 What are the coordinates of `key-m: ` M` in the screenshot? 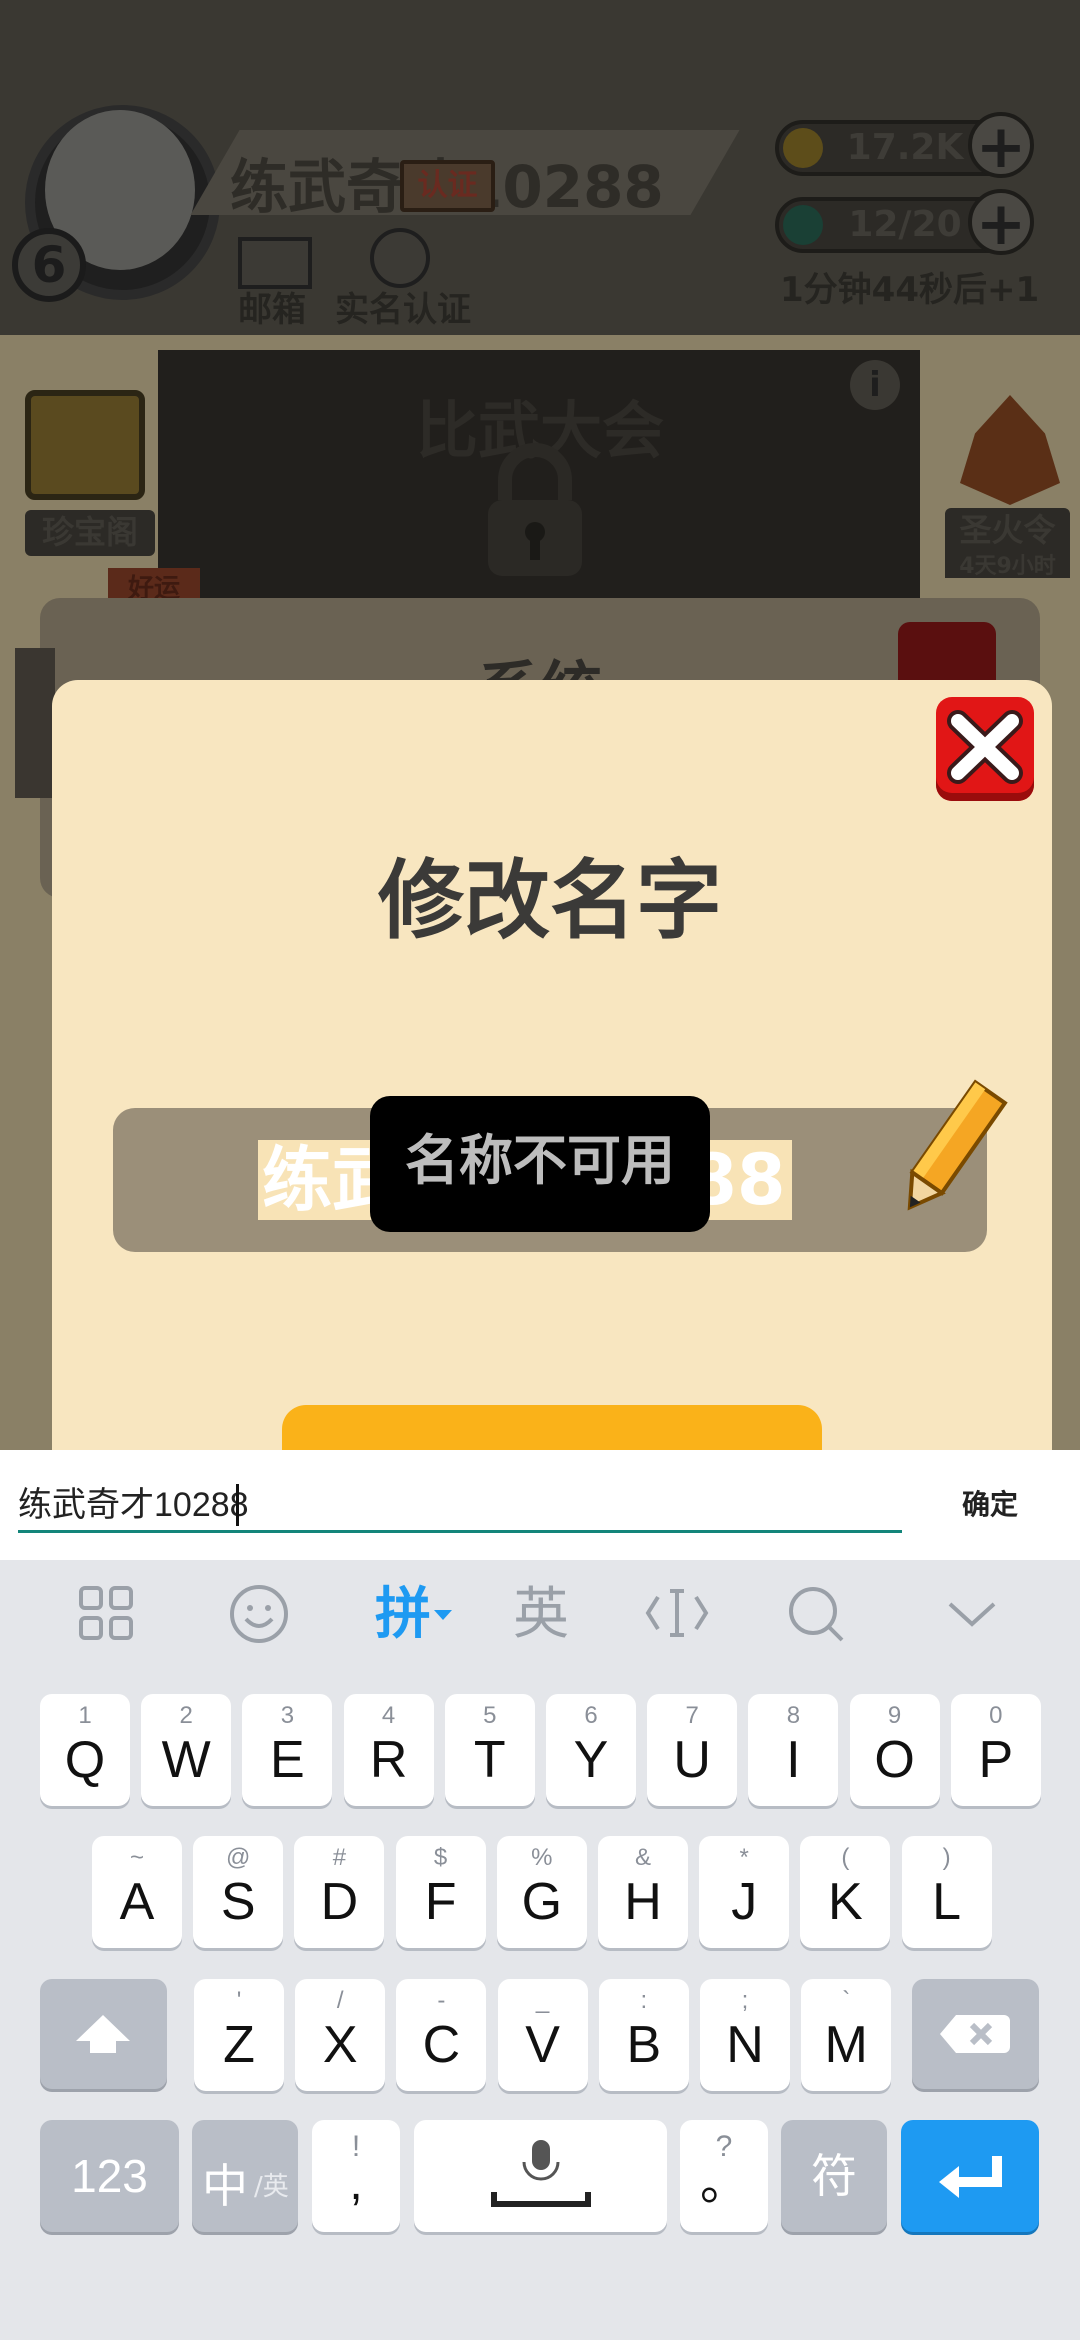 It's located at (846, 2035).